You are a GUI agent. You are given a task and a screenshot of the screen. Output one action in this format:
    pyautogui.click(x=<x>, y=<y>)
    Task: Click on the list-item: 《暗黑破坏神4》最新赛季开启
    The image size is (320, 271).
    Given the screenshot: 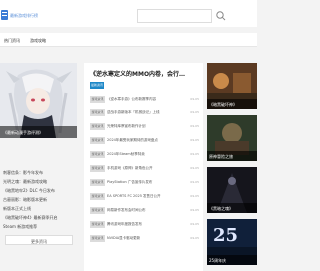 What is the action you would take?
    pyautogui.click(x=30, y=218)
    